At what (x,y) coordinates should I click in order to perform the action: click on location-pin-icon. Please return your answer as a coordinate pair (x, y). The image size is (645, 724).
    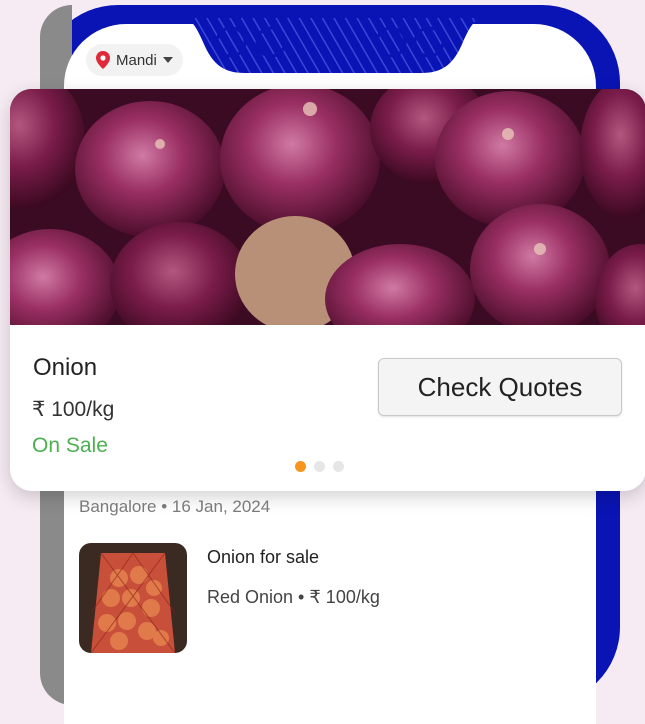
    Looking at the image, I should click on (103, 60).